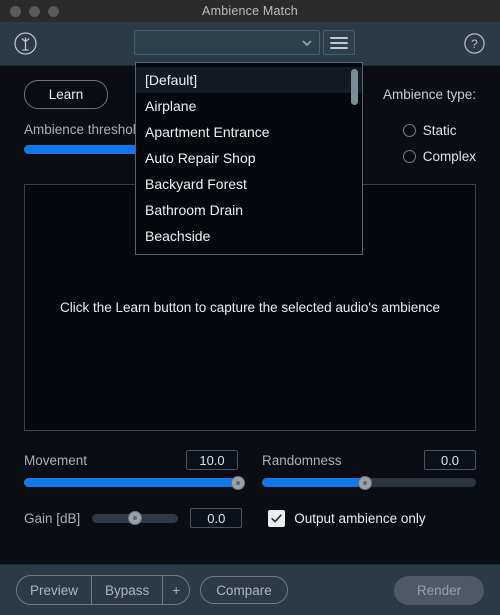  I want to click on randomness-slider, so click(369, 482).